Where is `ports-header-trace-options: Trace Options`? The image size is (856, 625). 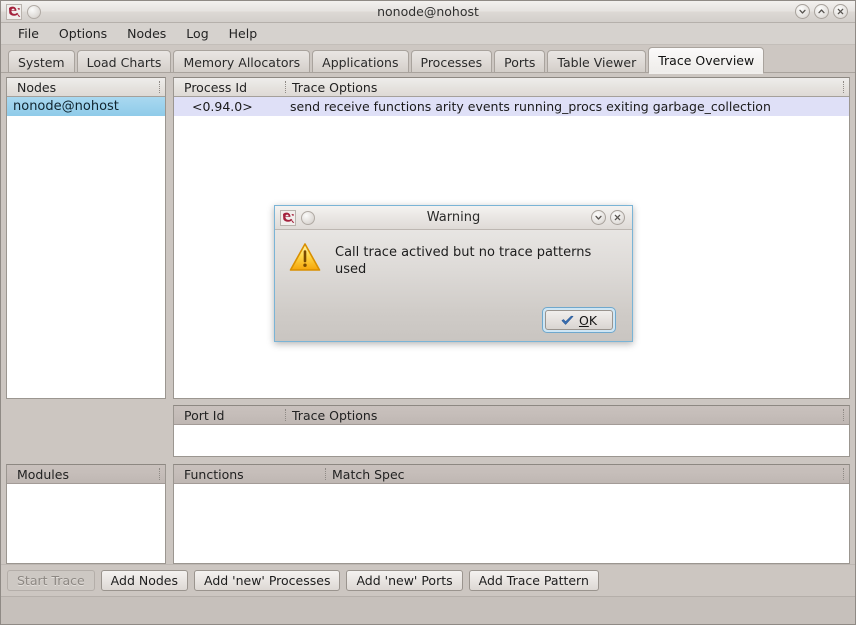 ports-header-trace-options: Trace Options is located at coordinates (561, 415).